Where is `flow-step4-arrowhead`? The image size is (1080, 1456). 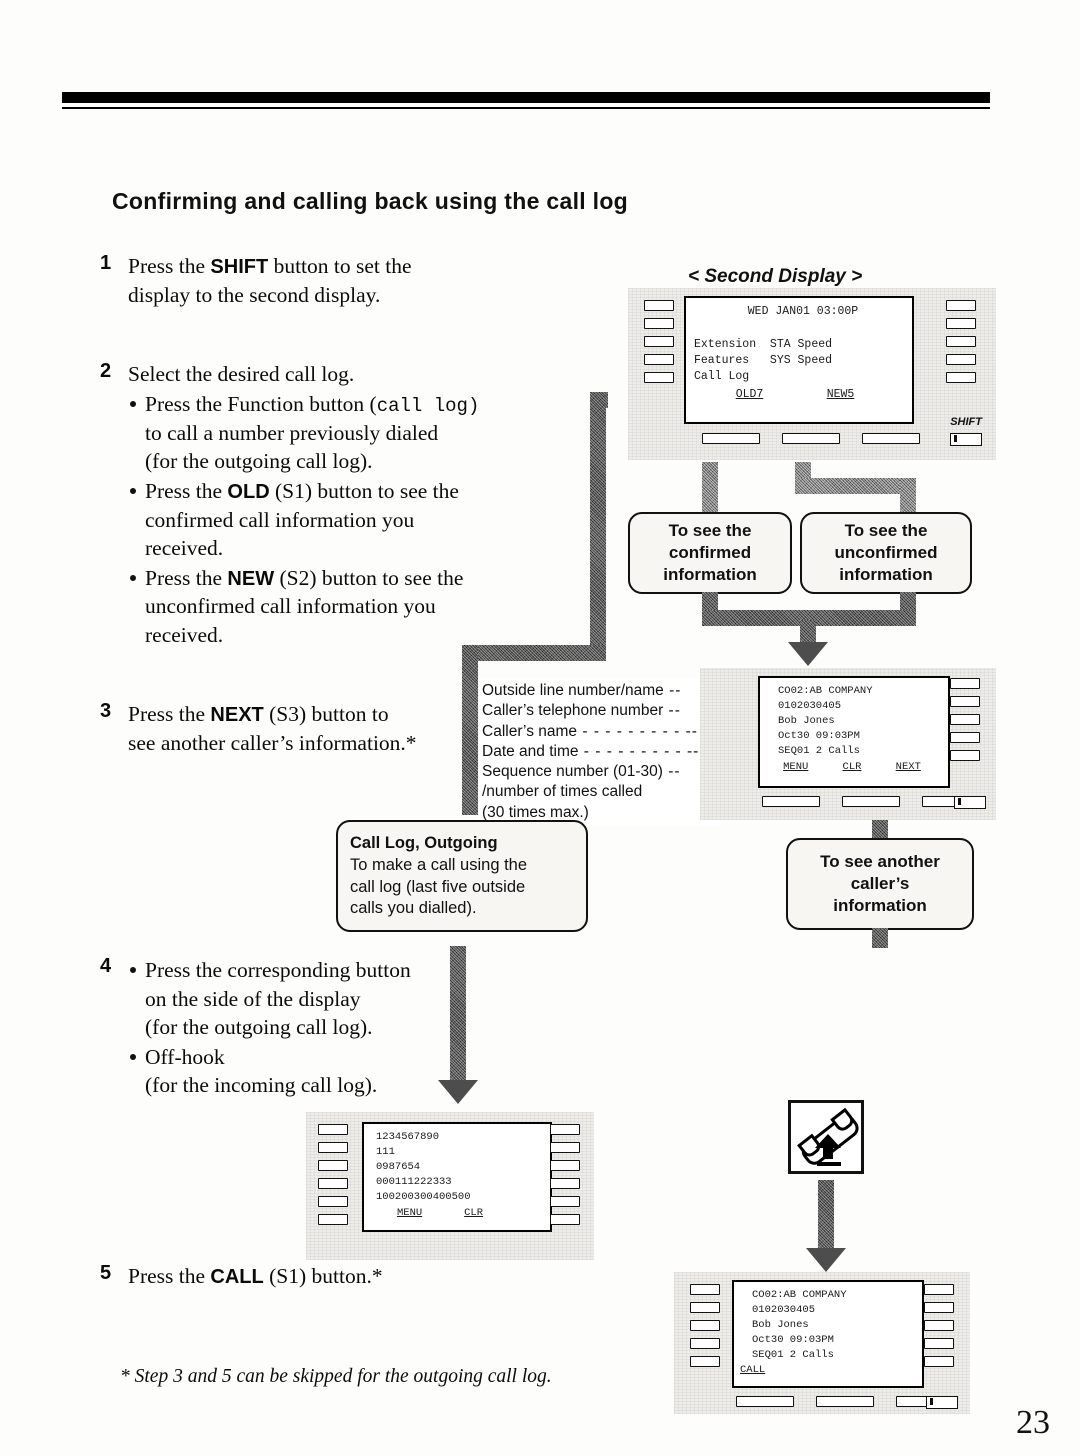
flow-step4-arrowhead is located at coordinates (458, 1092).